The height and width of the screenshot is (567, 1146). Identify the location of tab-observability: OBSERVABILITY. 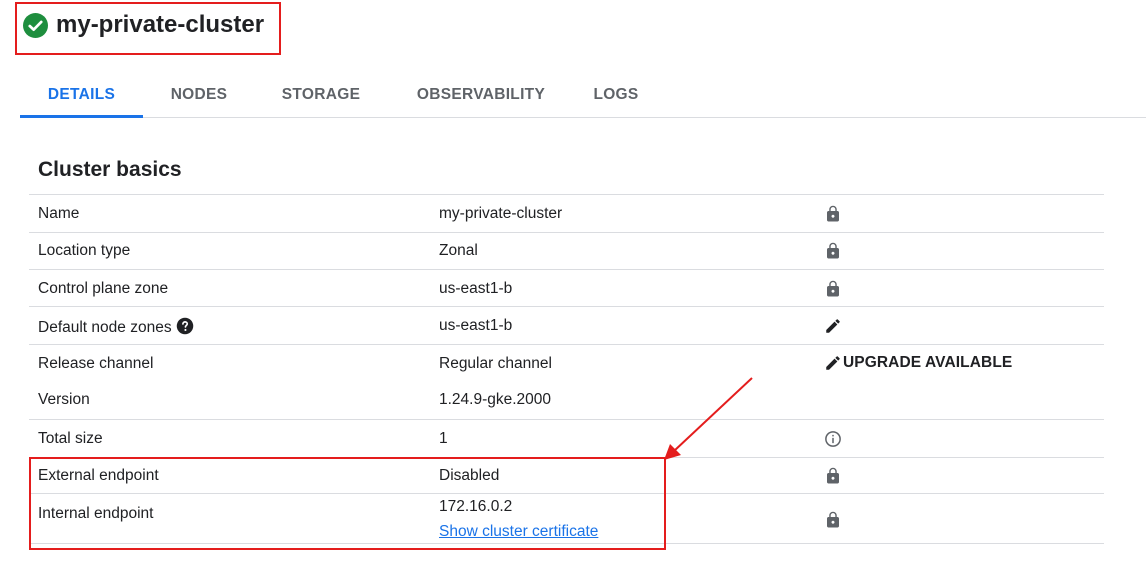
(481, 95).